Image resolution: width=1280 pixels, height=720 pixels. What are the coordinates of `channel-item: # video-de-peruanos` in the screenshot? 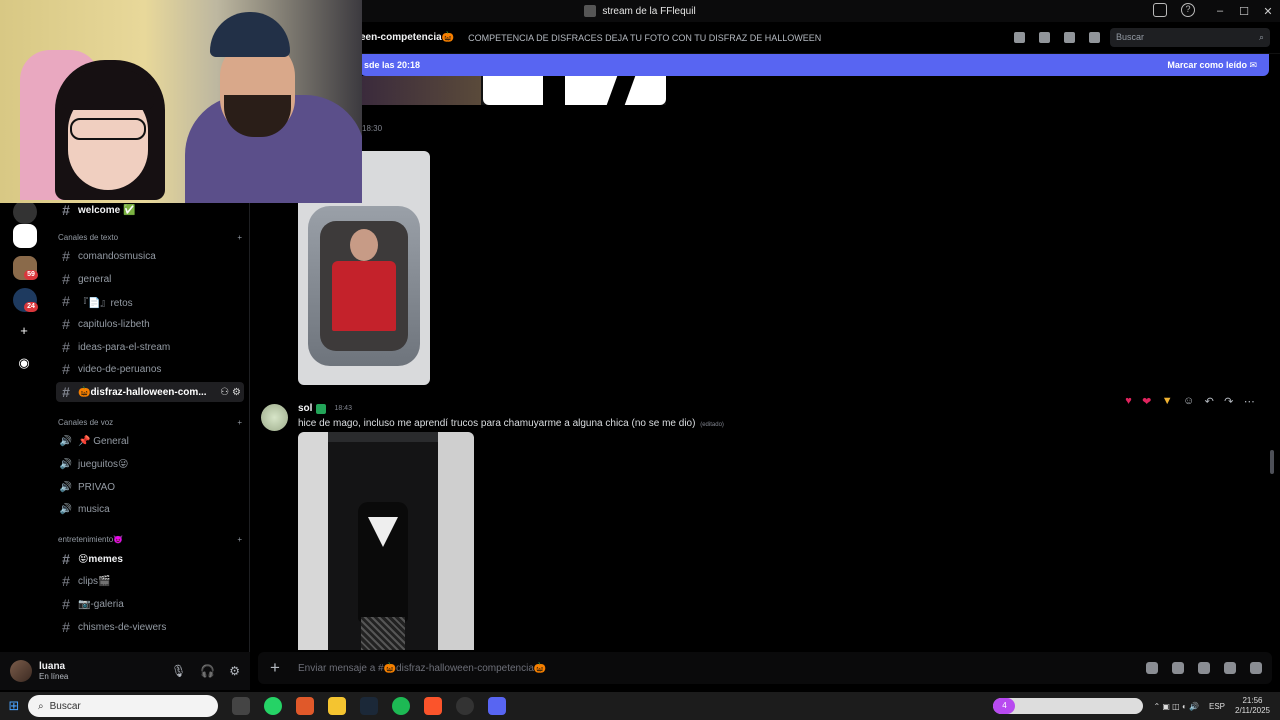 It's located at (150, 369).